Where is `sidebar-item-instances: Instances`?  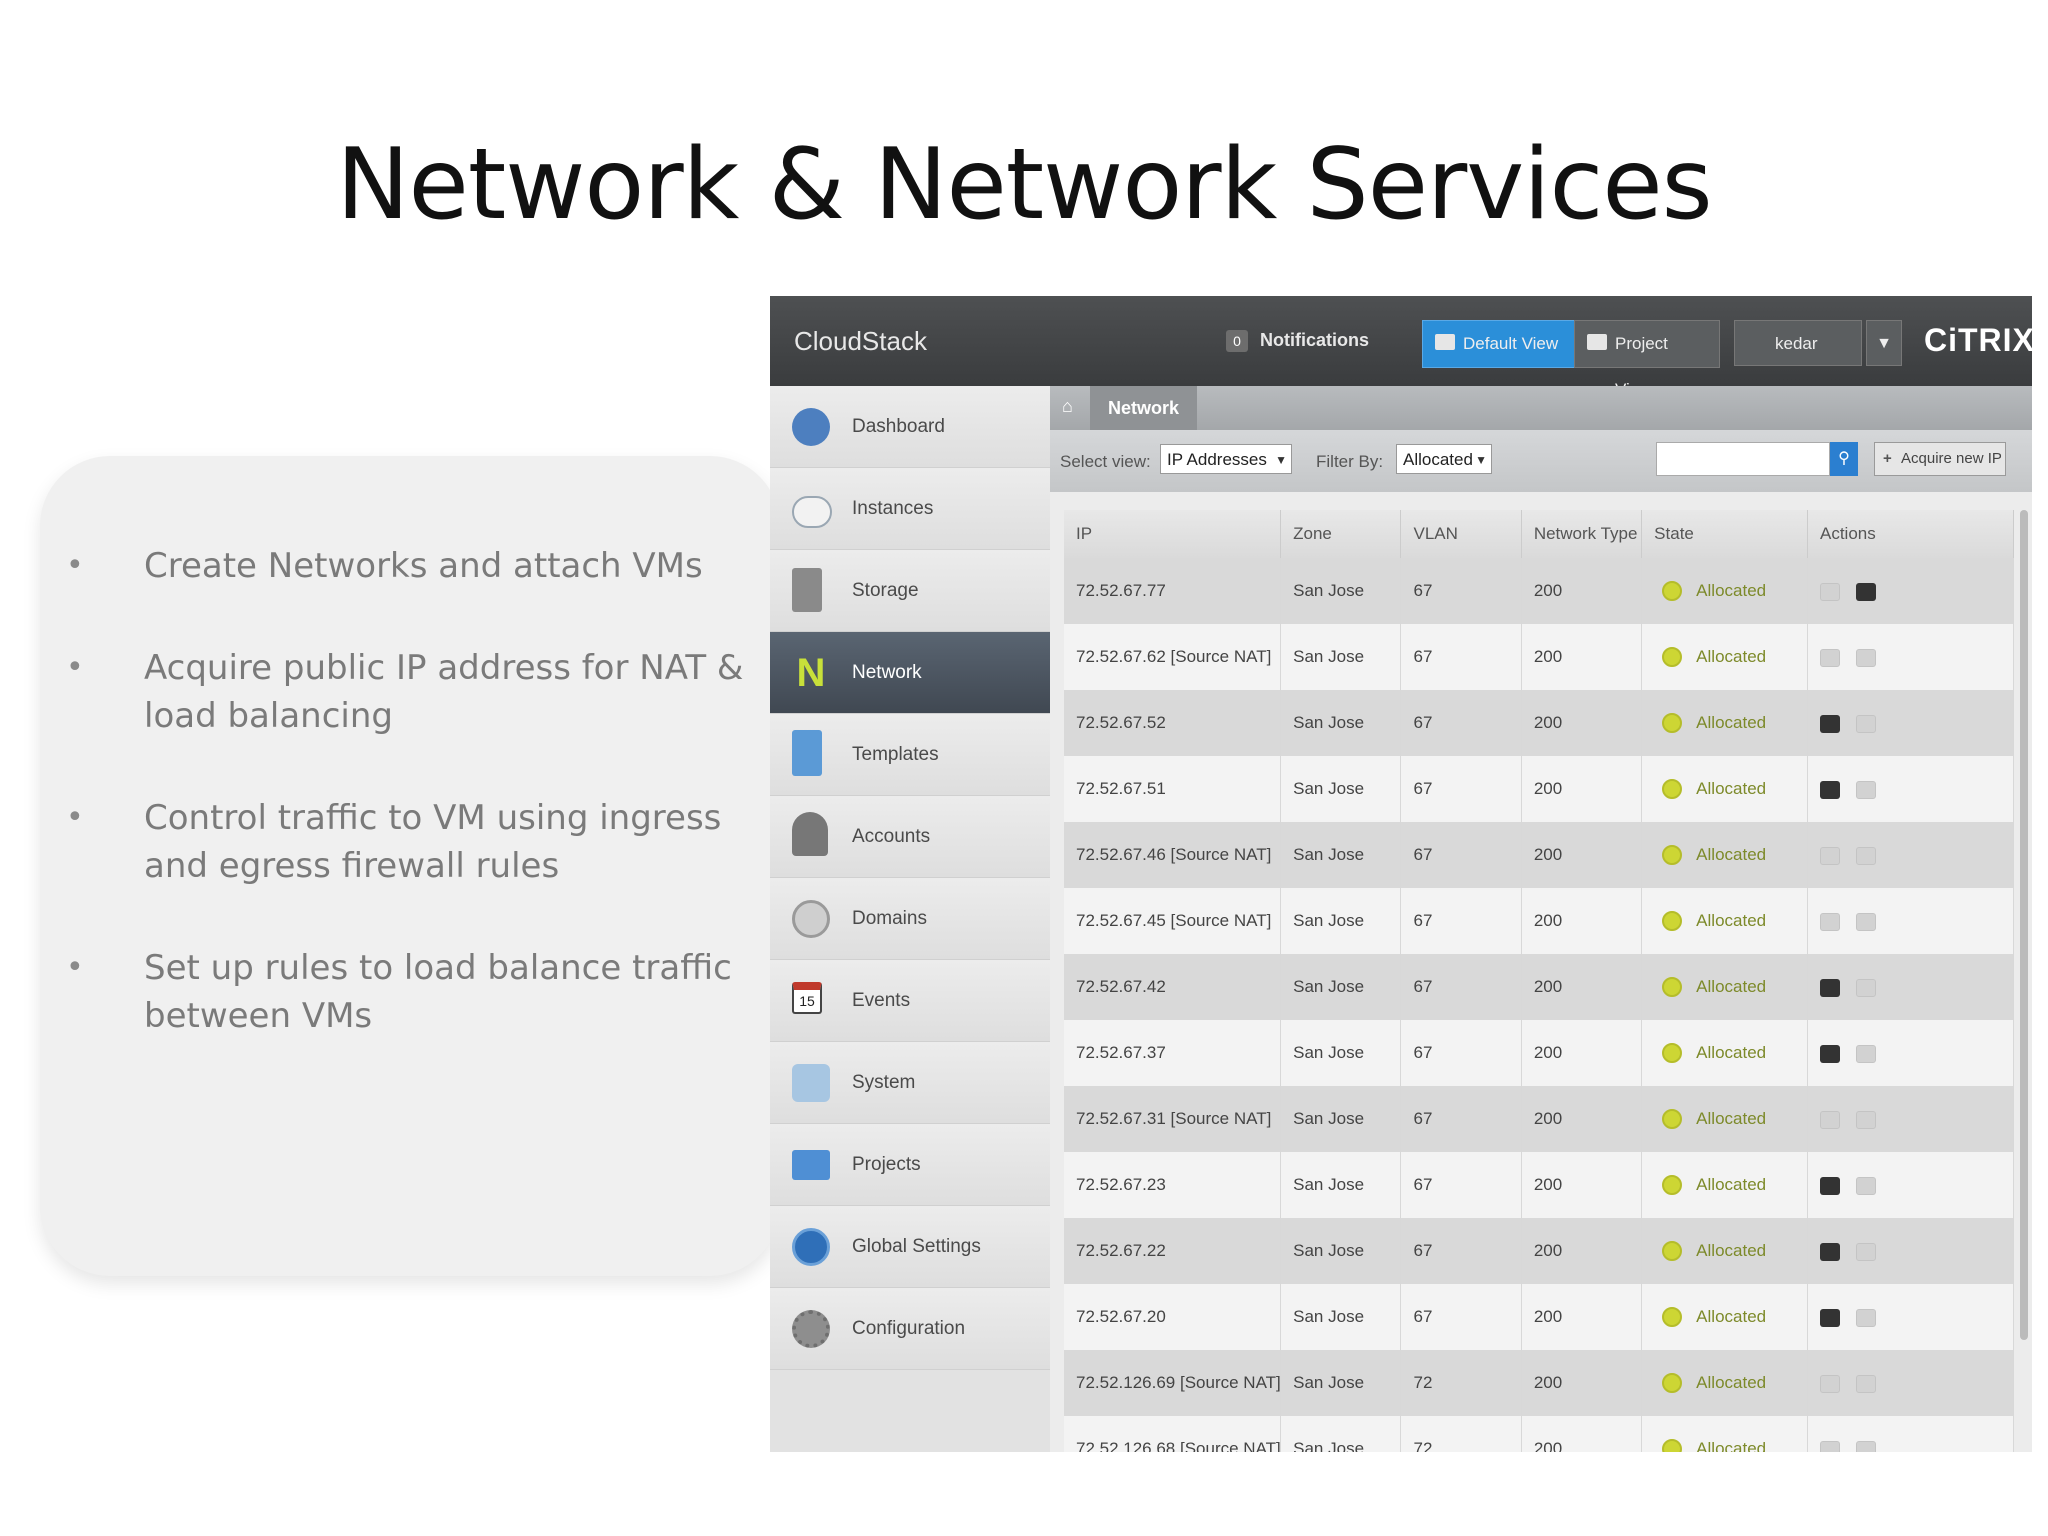
sidebar-item-instances: Instances is located at coordinates (910, 509).